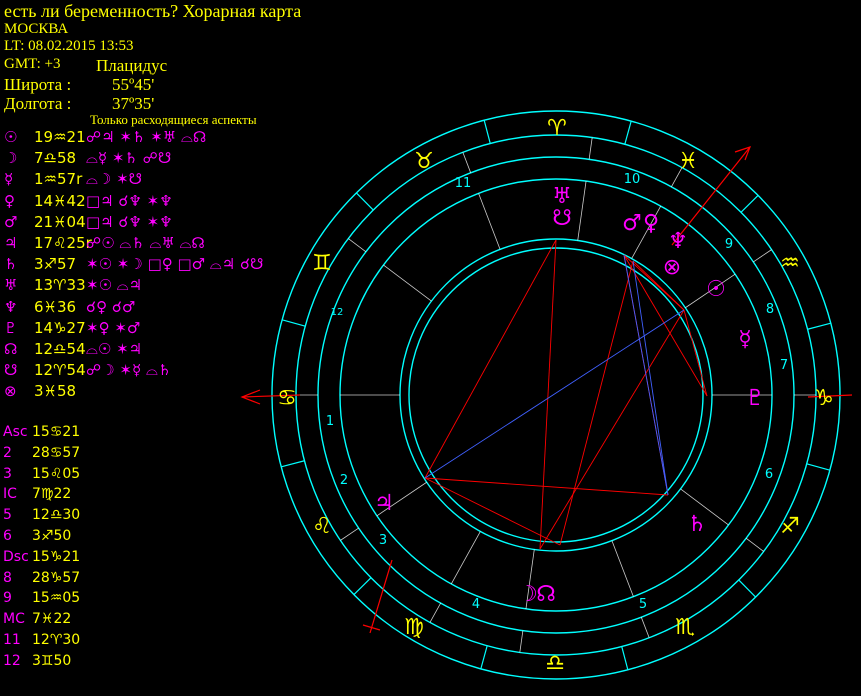 The height and width of the screenshot is (696, 861). What do you see at coordinates (651, 223) in the screenshot?
I see `wheel-planet-glyph: ♀` at bounding box center [651, 223].